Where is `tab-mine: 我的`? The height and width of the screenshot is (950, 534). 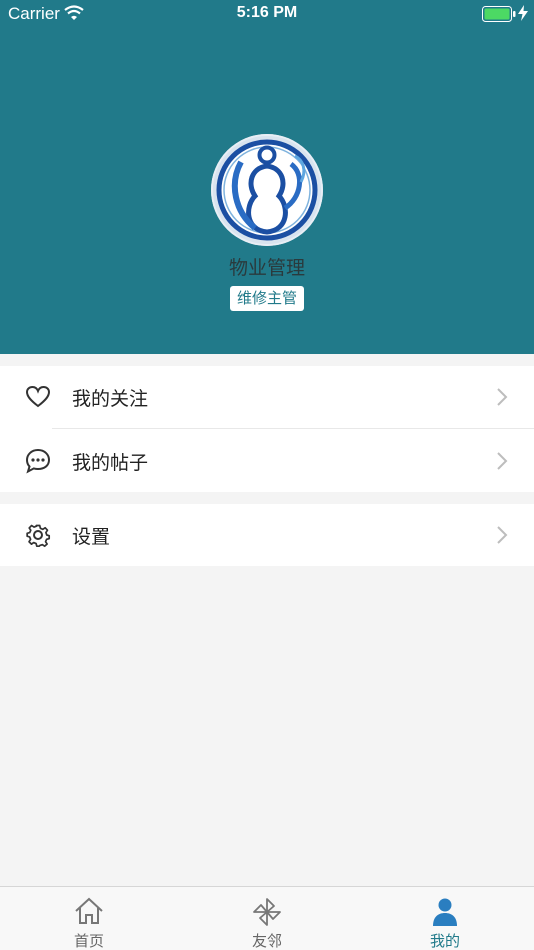
tab-mine: 我的 is located at coordinates (445, 918).